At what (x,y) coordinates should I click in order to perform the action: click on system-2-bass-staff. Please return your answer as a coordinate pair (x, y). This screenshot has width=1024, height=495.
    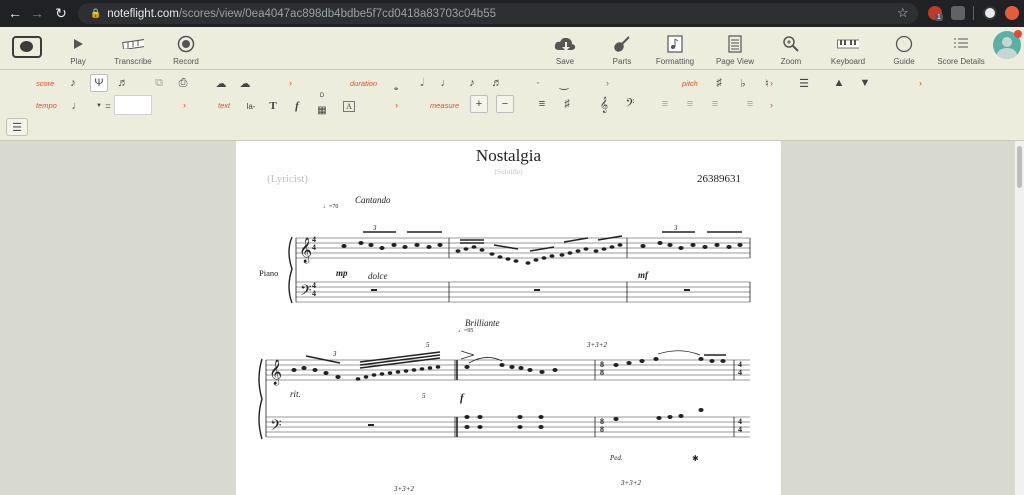
    Looking at the image, I should click on (508, 427).